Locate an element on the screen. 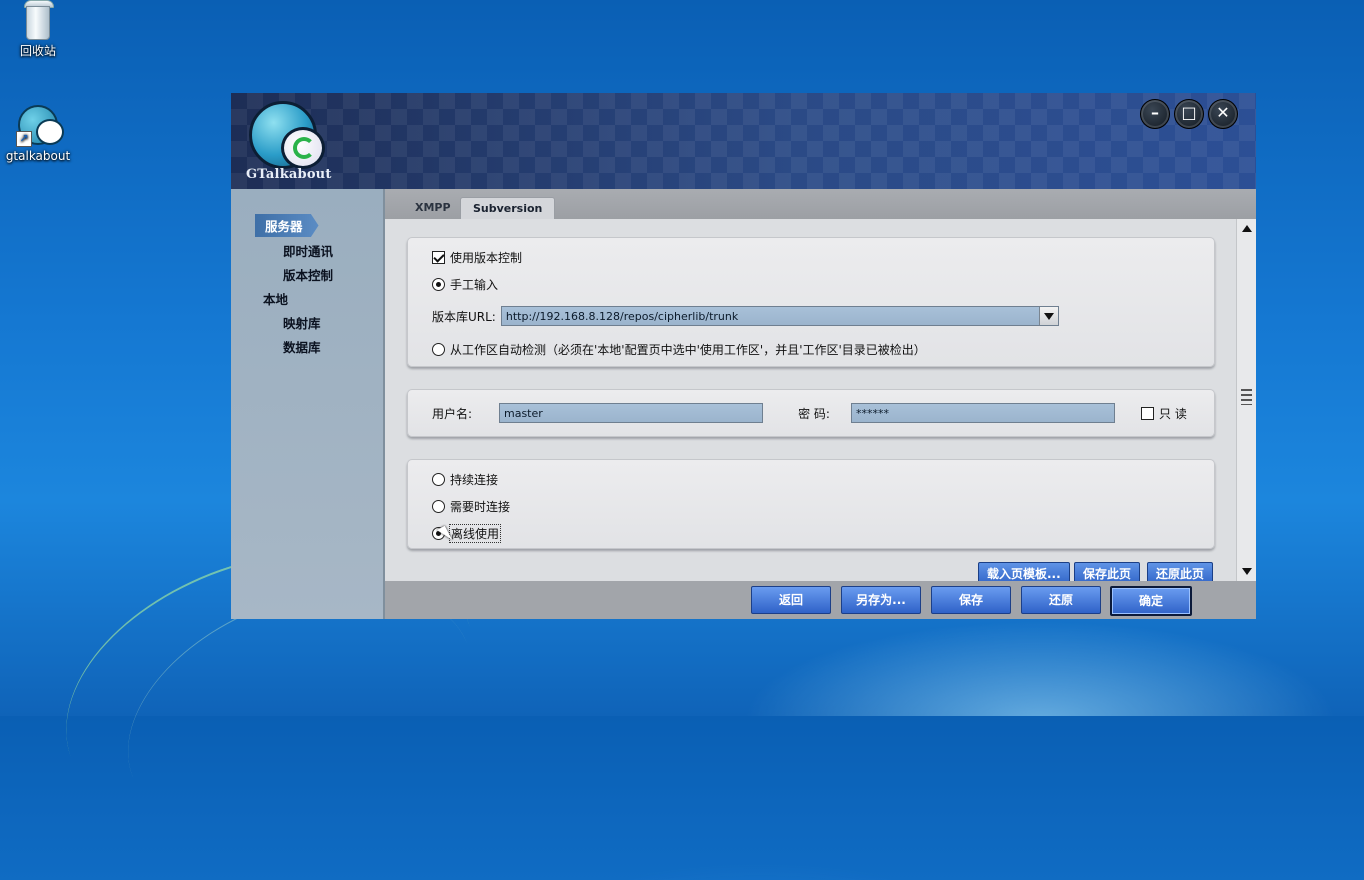  readonly-label: 只 读 is located at coordinates (1173, 413).